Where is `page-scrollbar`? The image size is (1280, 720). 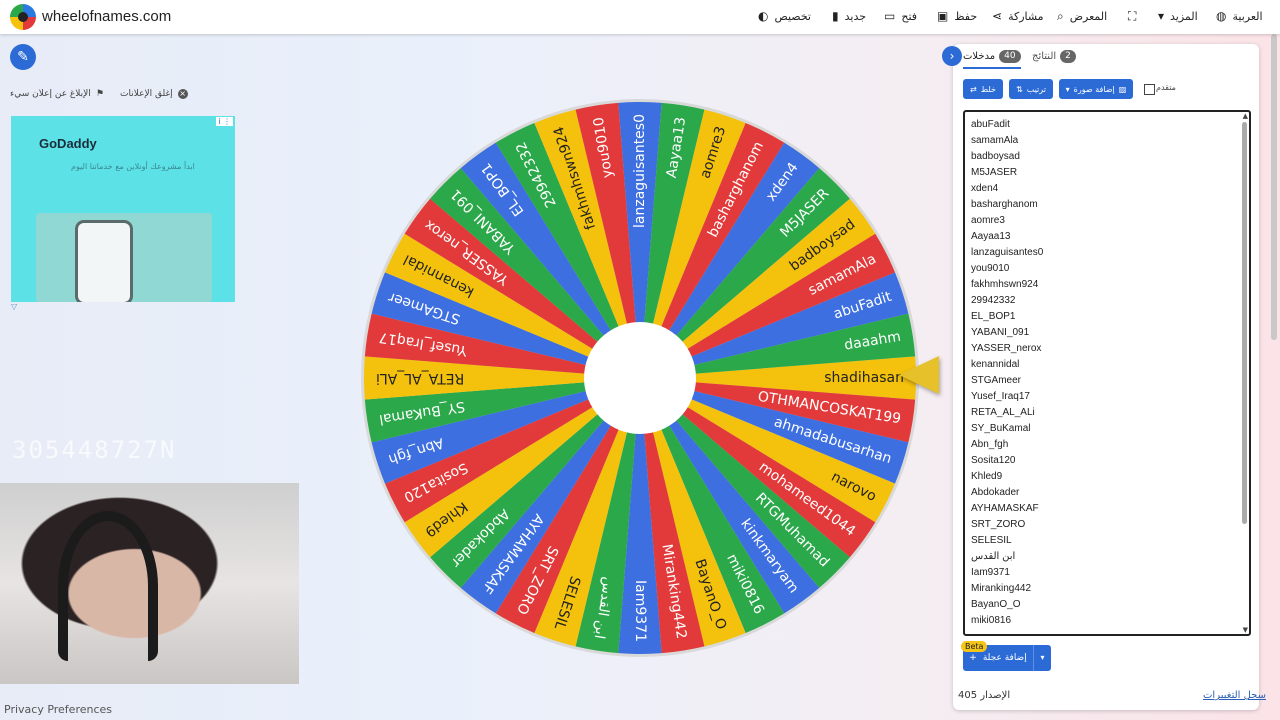 page-scrollbar is located at coordinates (1274, 187).